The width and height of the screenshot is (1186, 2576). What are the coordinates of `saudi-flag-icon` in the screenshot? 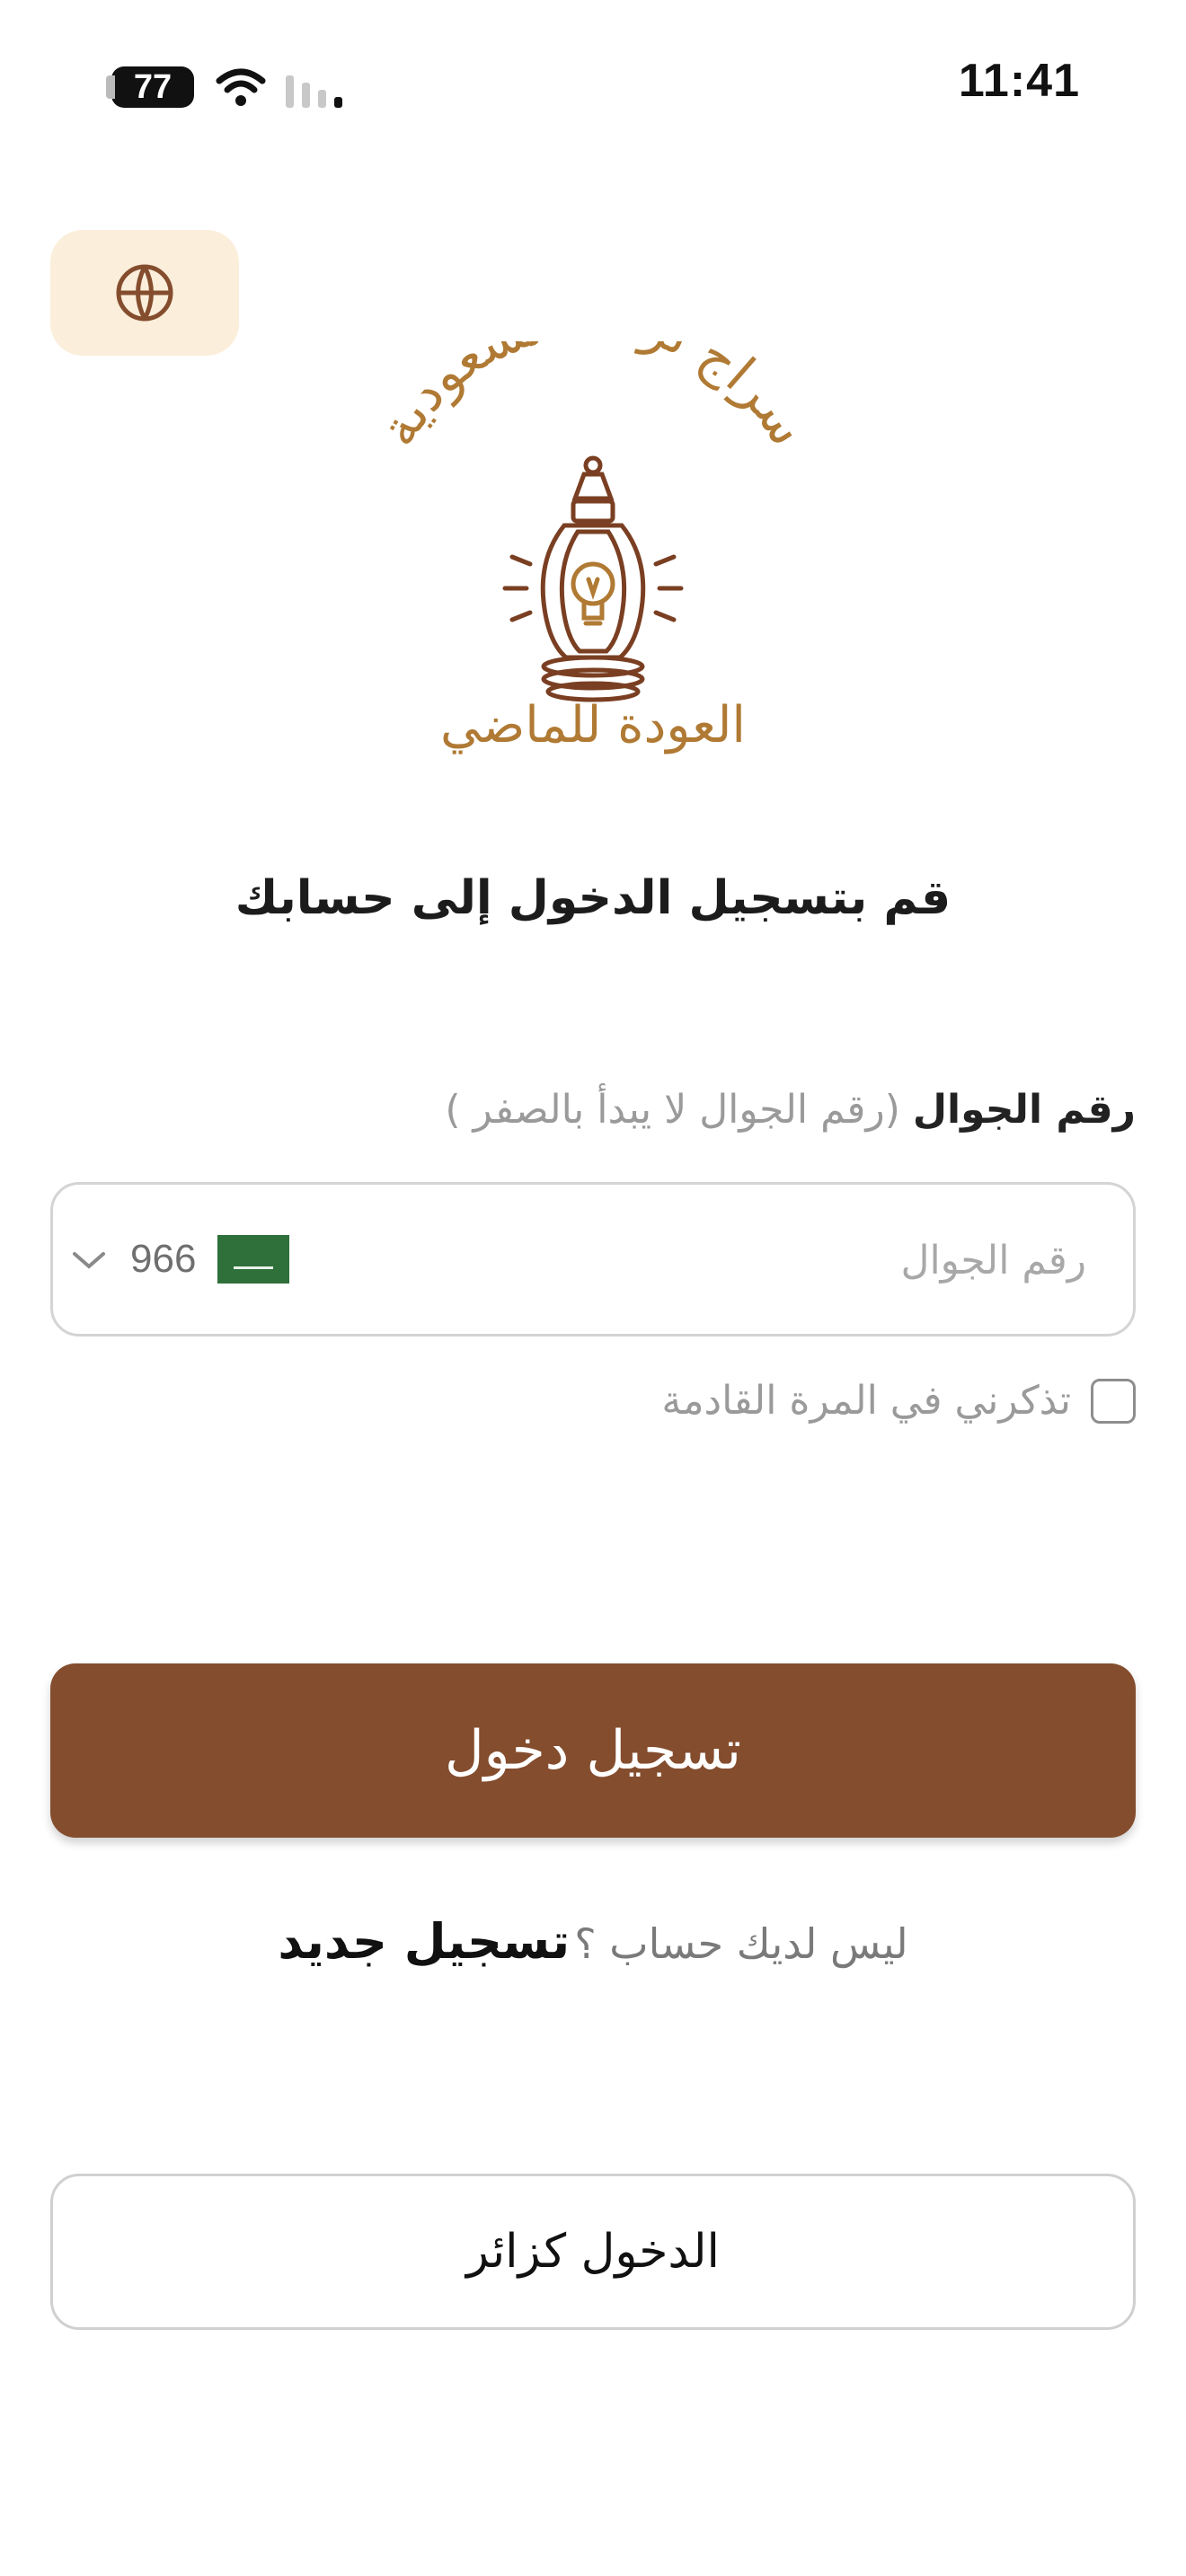 It's located at (253, 1259).